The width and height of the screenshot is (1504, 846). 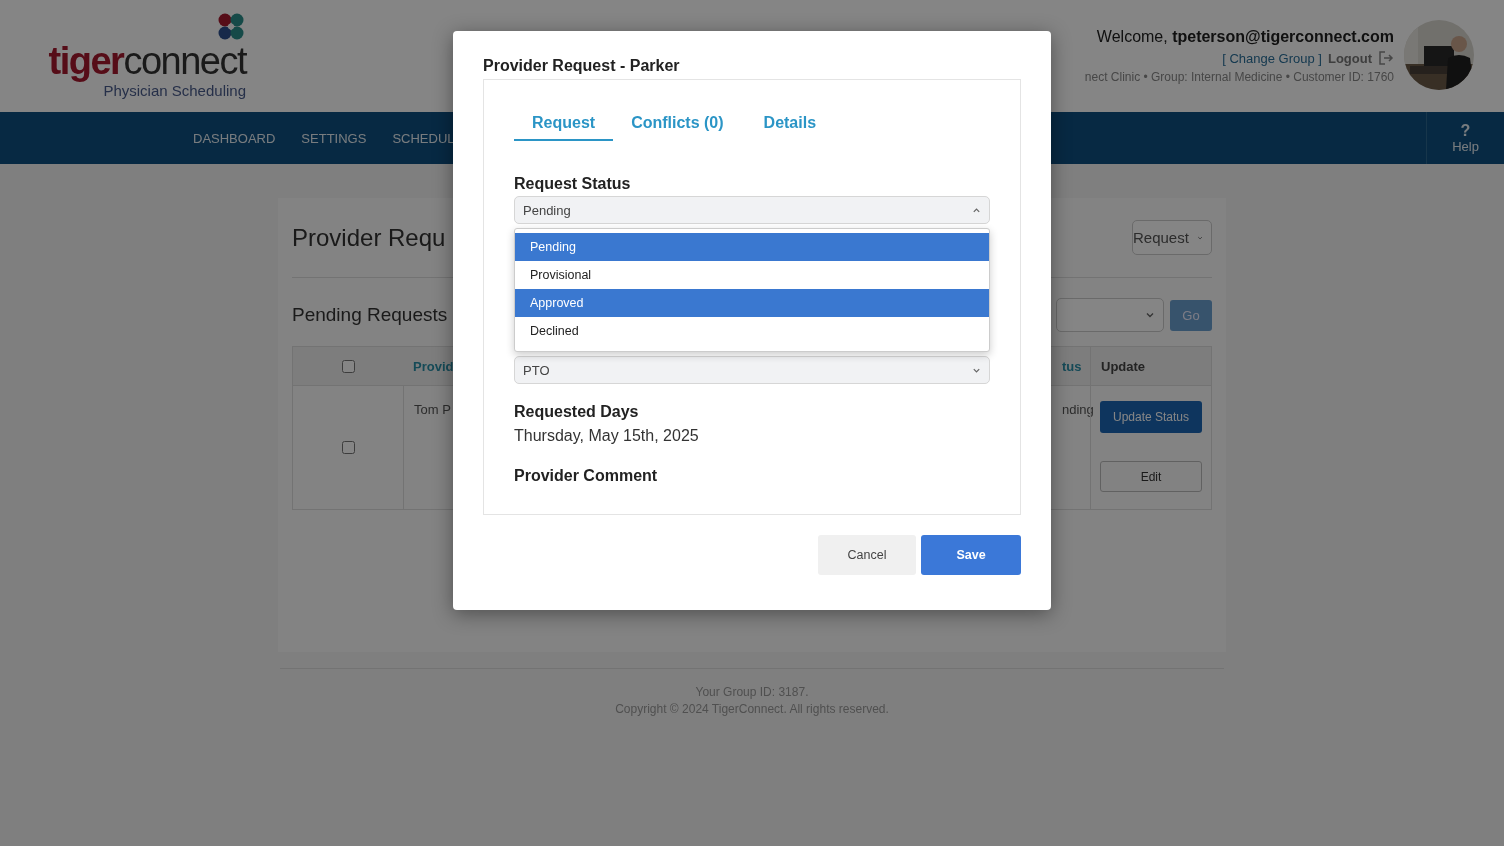 I want to click on logo-icon, so click(x=231, y=27).